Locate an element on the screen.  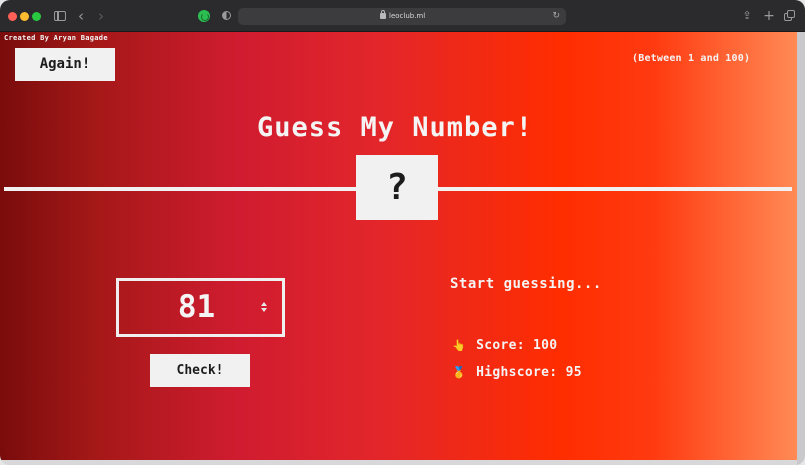
guess-input: 81 is located at coordinates (200, 307).